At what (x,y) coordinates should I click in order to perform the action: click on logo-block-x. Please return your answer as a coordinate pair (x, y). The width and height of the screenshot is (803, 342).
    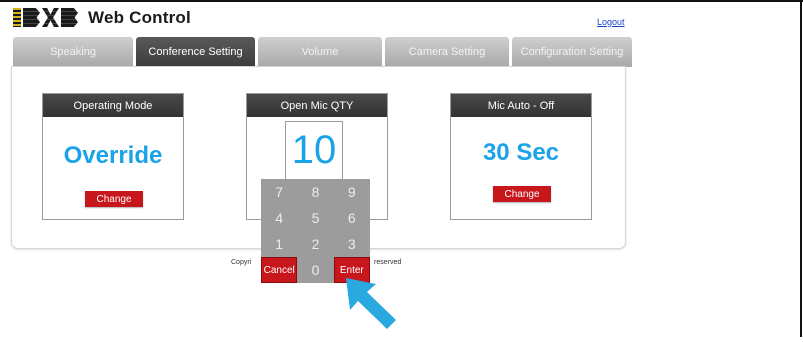
    Looking at the image, I should click on (50, 17).